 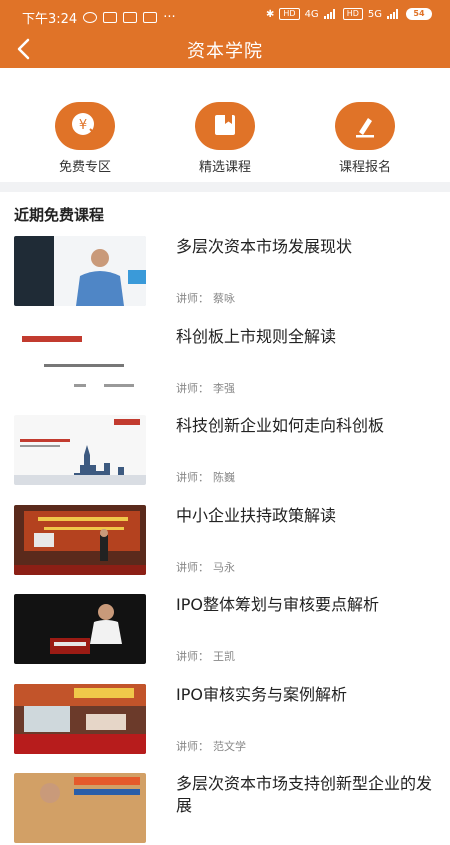 I want to click on course-item: 多层次资本市场发展现状 讲师： 蔡咏, so click(x=225, y=272).